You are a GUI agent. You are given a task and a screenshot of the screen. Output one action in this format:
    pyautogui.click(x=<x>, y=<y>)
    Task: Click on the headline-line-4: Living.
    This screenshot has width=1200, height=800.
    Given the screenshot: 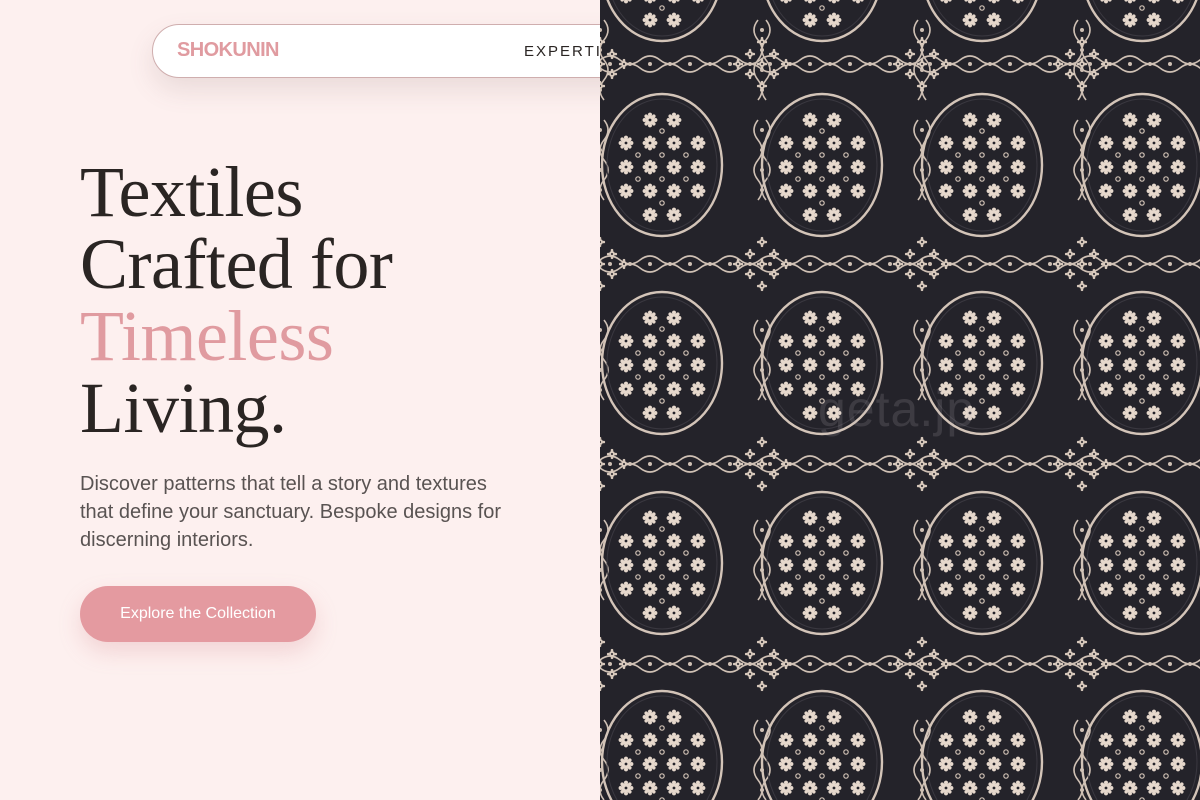 What is the action you would take?
    pyautogui.click(x=183, y=408)
    